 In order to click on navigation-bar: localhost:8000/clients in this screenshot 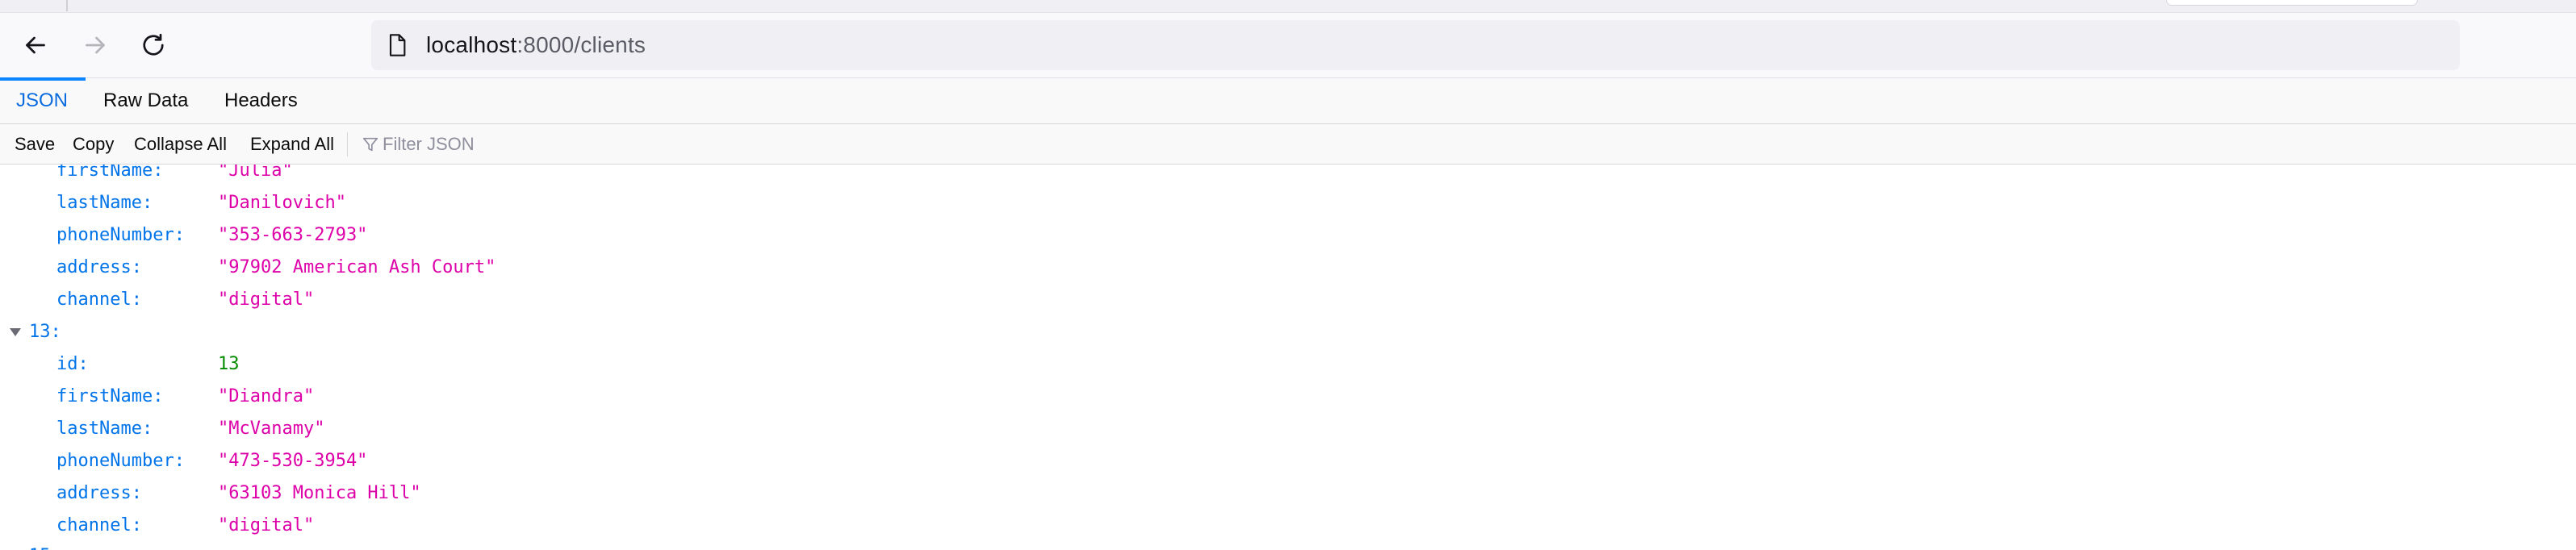, I will do `click(1288, 45)`.